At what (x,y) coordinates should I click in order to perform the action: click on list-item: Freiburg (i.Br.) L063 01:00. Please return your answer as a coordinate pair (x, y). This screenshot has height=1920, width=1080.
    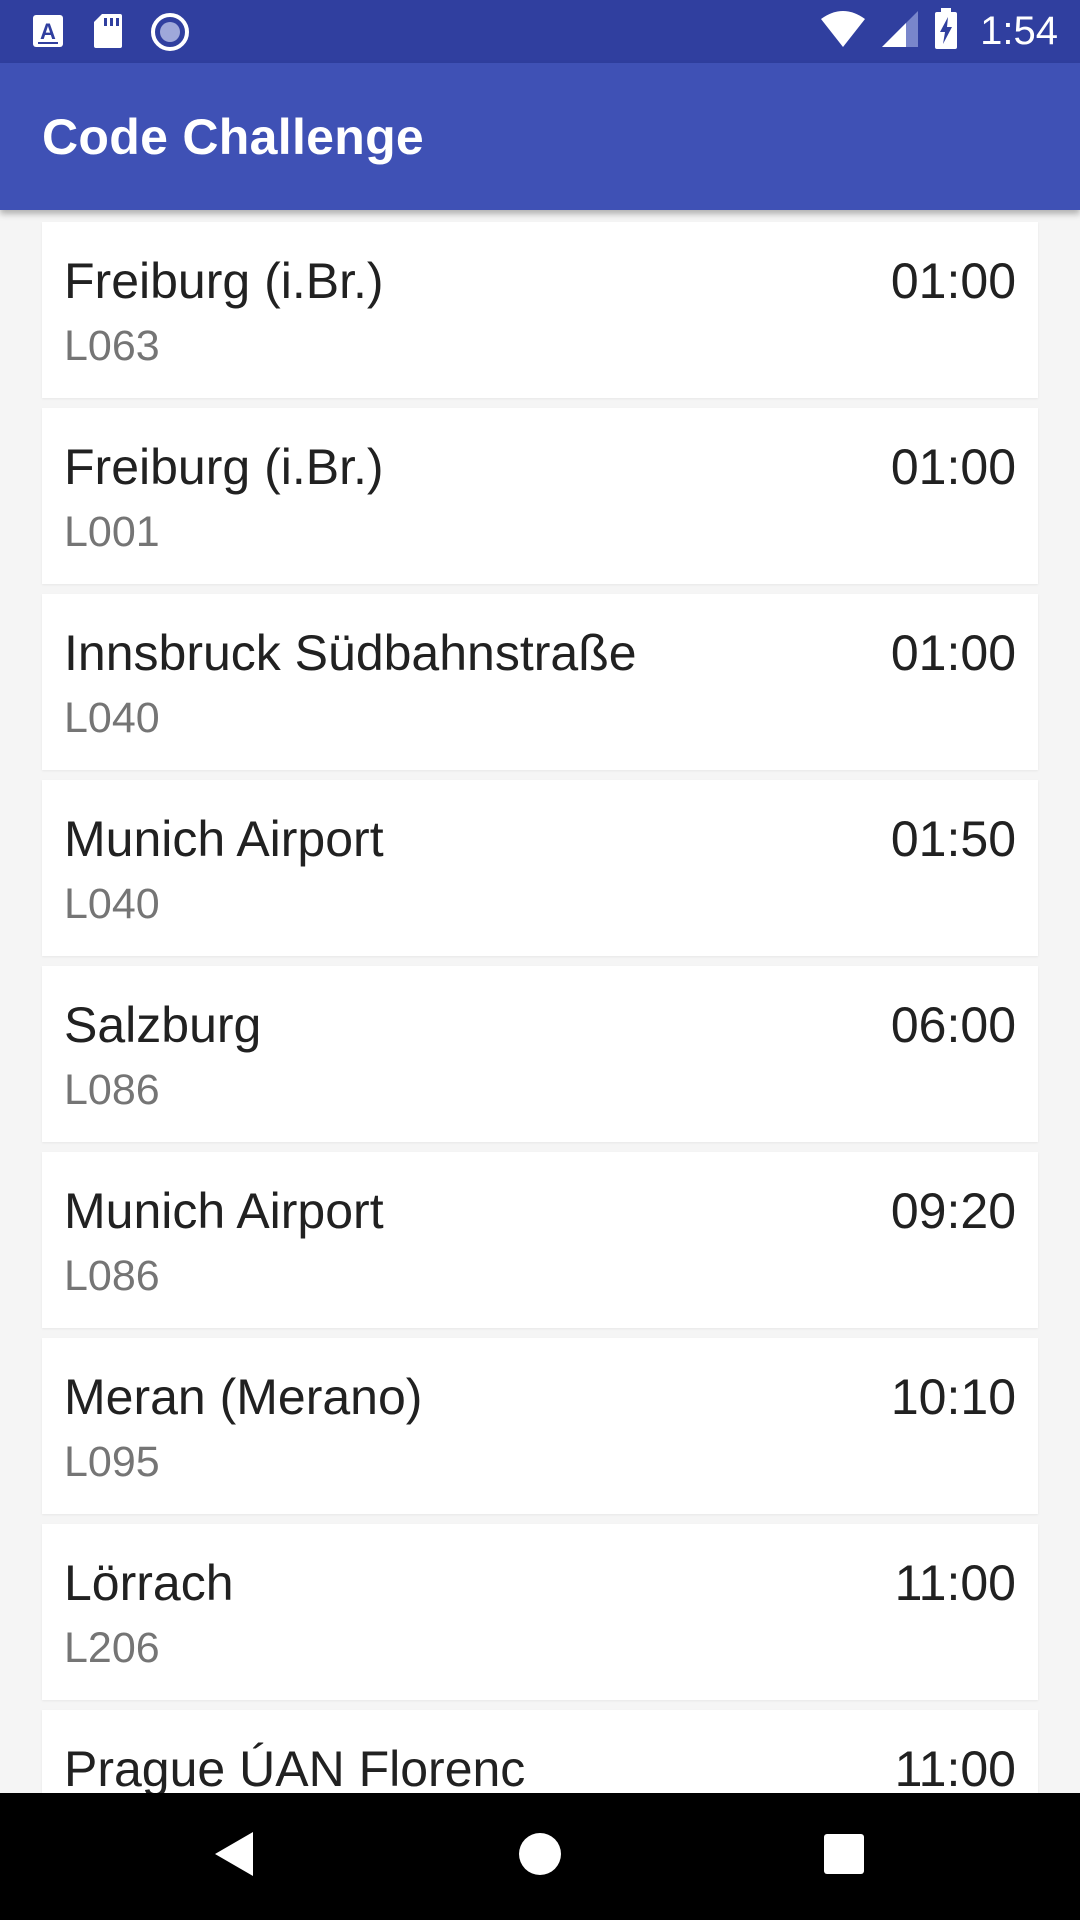
    Looking at the image, I should click on (540, 310).